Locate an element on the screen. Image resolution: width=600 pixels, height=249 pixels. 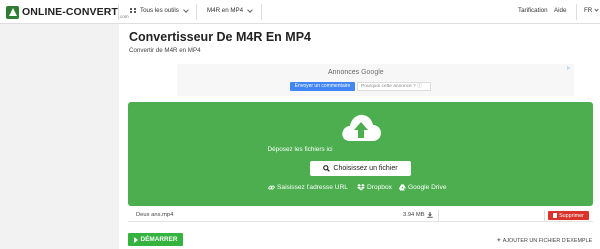
choose-file-button: Choisissez un fichier is located at coordinates (360, 168).